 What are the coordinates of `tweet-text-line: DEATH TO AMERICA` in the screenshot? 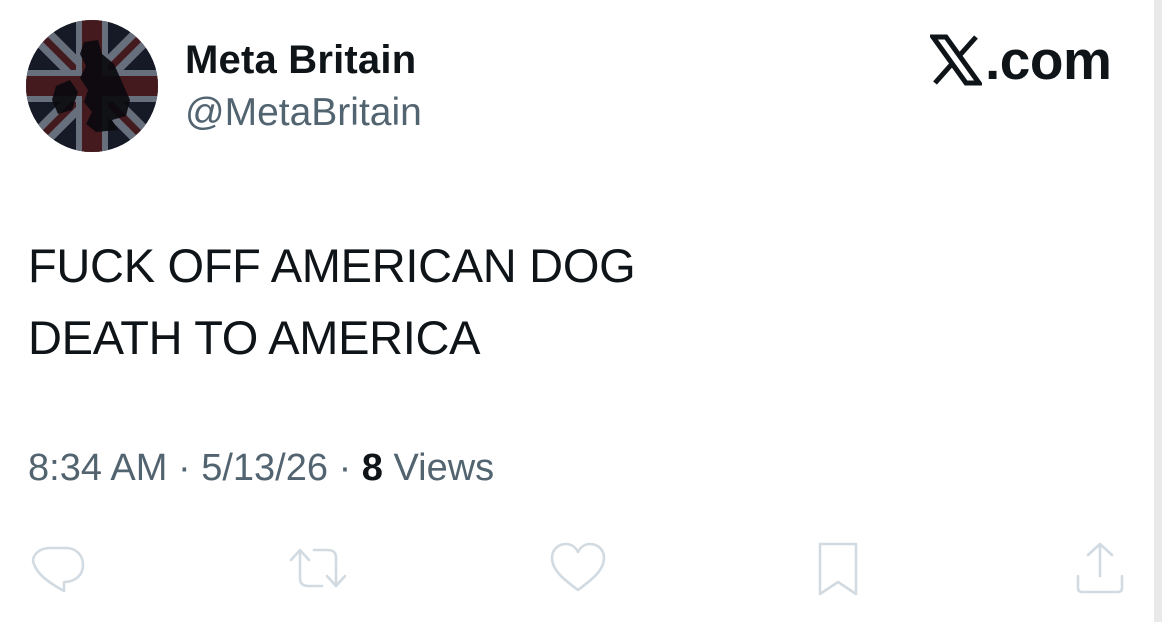 It's located at (254, 337).